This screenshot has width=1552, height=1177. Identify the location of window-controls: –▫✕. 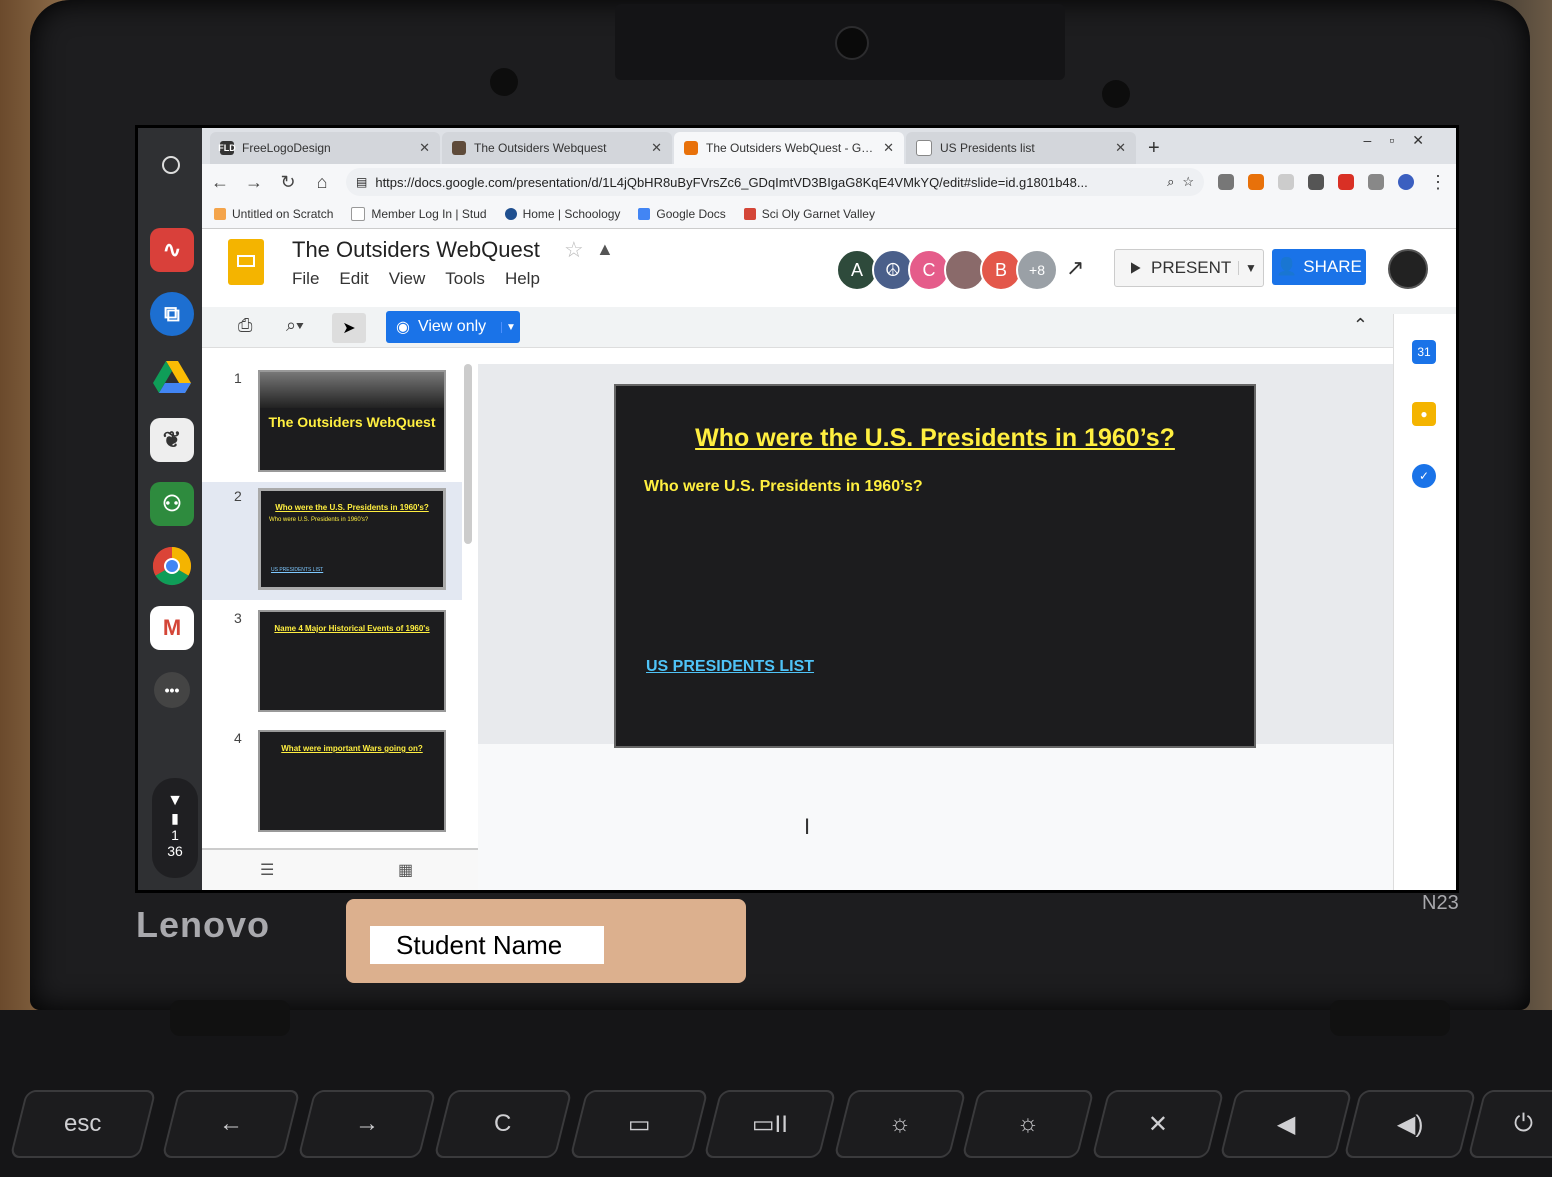
(1403, 140).